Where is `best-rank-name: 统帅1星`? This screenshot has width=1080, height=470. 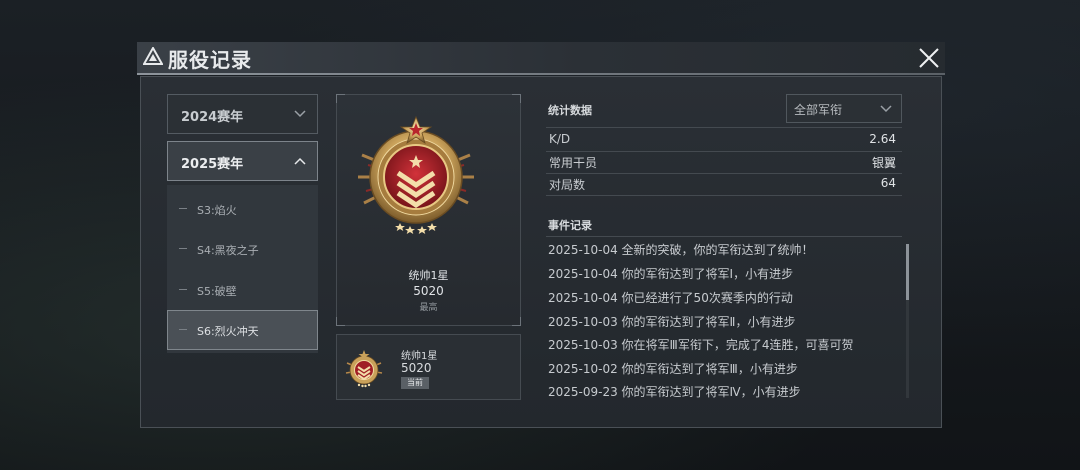 best-rank-name: 统帅1星 is located at coordinates (428, 275).